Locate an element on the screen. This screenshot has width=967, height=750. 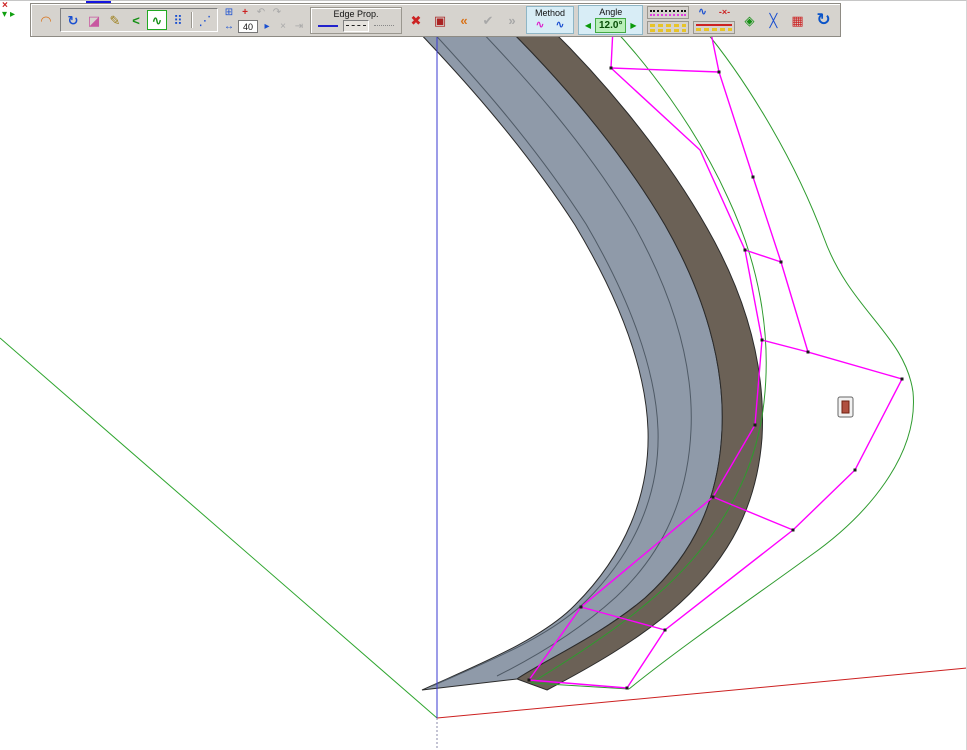
paint-icon: ◈ is located at coordinates (749, 20).